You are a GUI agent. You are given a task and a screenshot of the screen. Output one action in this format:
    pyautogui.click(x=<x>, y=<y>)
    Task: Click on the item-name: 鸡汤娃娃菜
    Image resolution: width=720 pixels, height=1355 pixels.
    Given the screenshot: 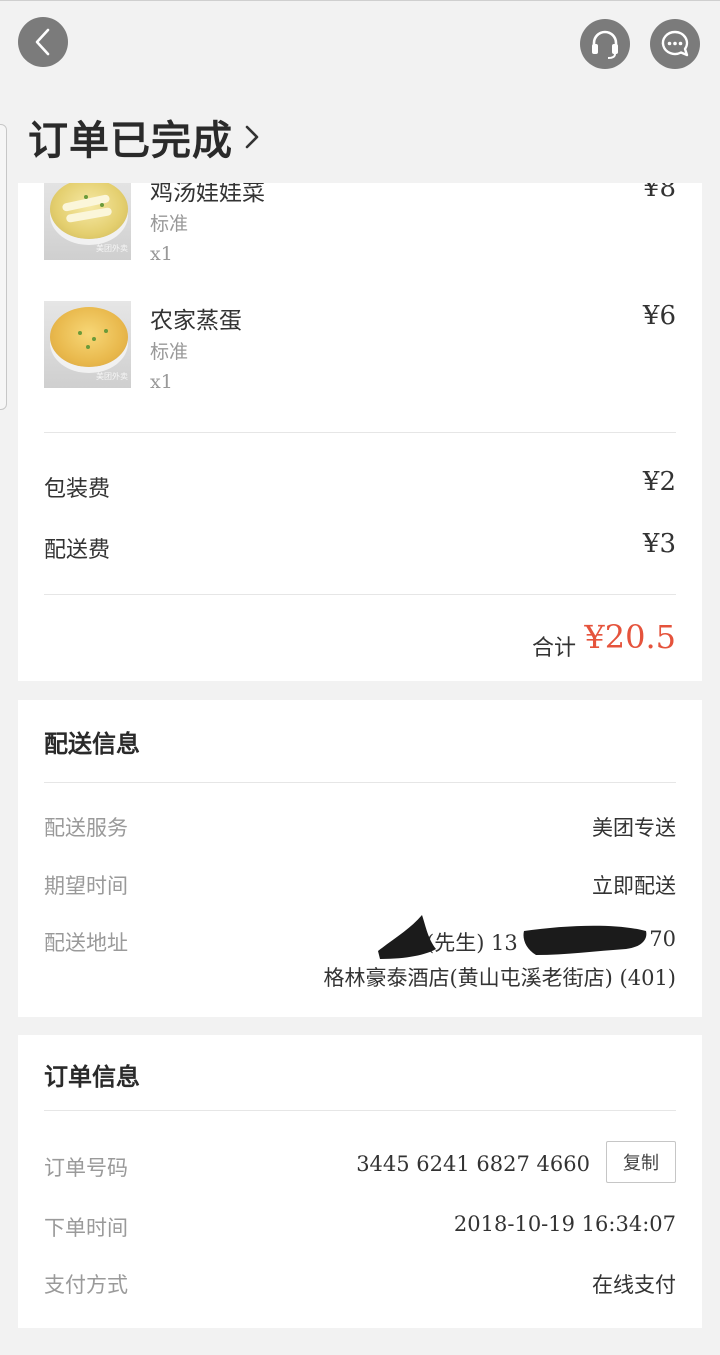 What is the action you would take?
    pyautogui.click(x=207, y=194)
    